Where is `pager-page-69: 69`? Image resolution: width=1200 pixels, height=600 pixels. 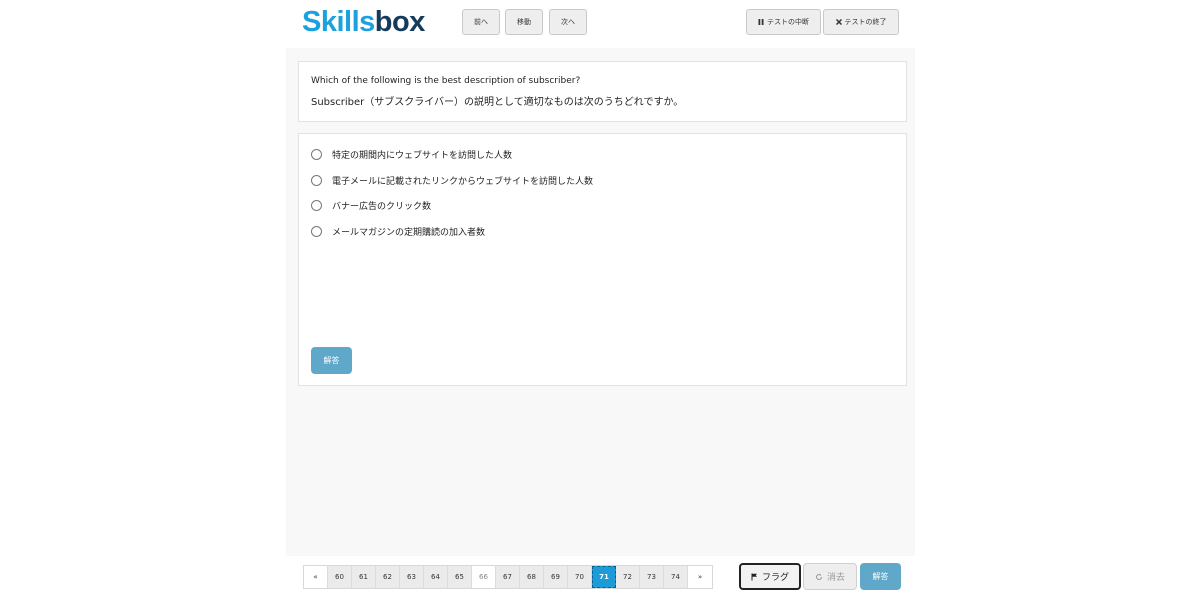
pager-page-69: 69 is located at coordinates (556, 577).